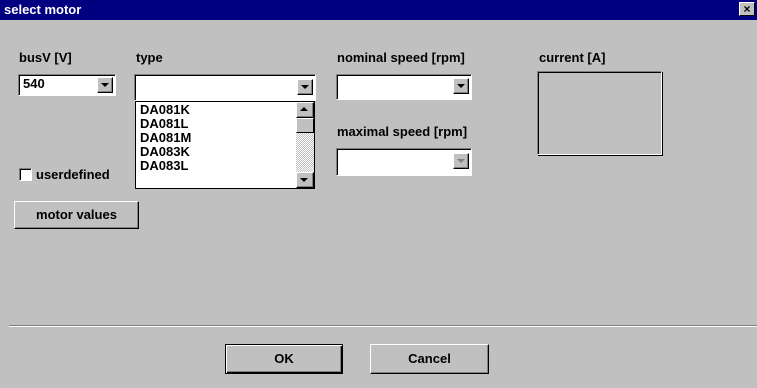  Describe the element at coordinates (225, 145) in the screenshot. I see `type-listbox: DA081K DA081L DA081M DA083K DA083L` at that location.